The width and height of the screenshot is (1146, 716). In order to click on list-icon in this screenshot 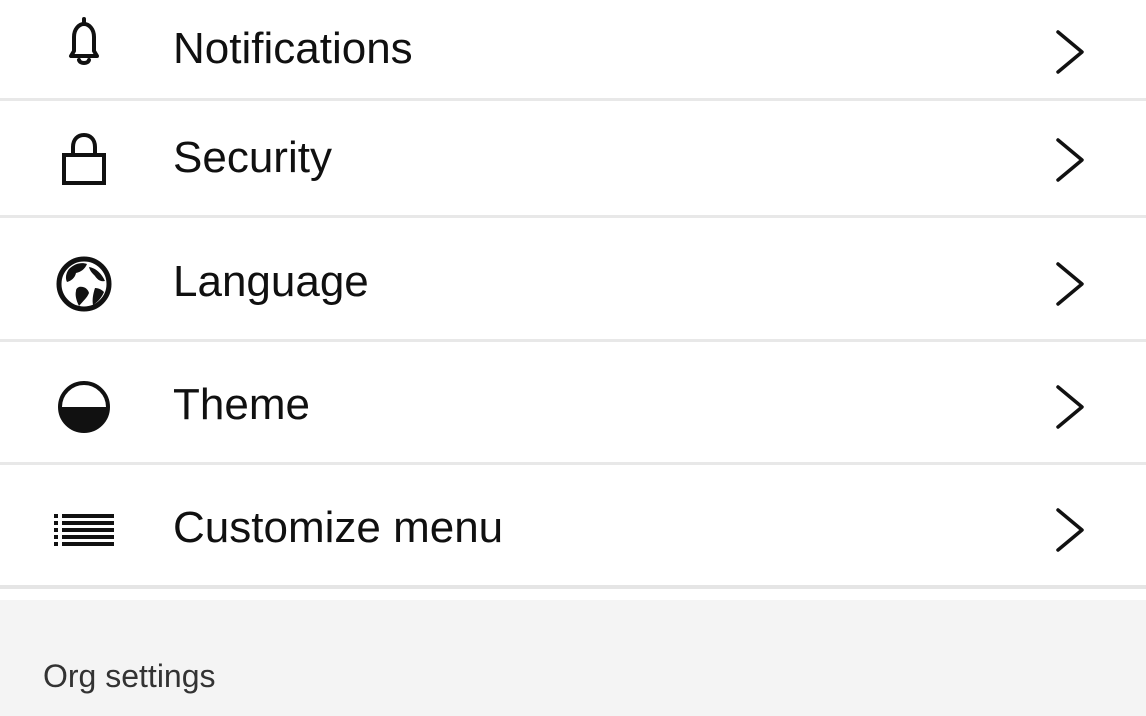, I will do `click(84, 530)`.